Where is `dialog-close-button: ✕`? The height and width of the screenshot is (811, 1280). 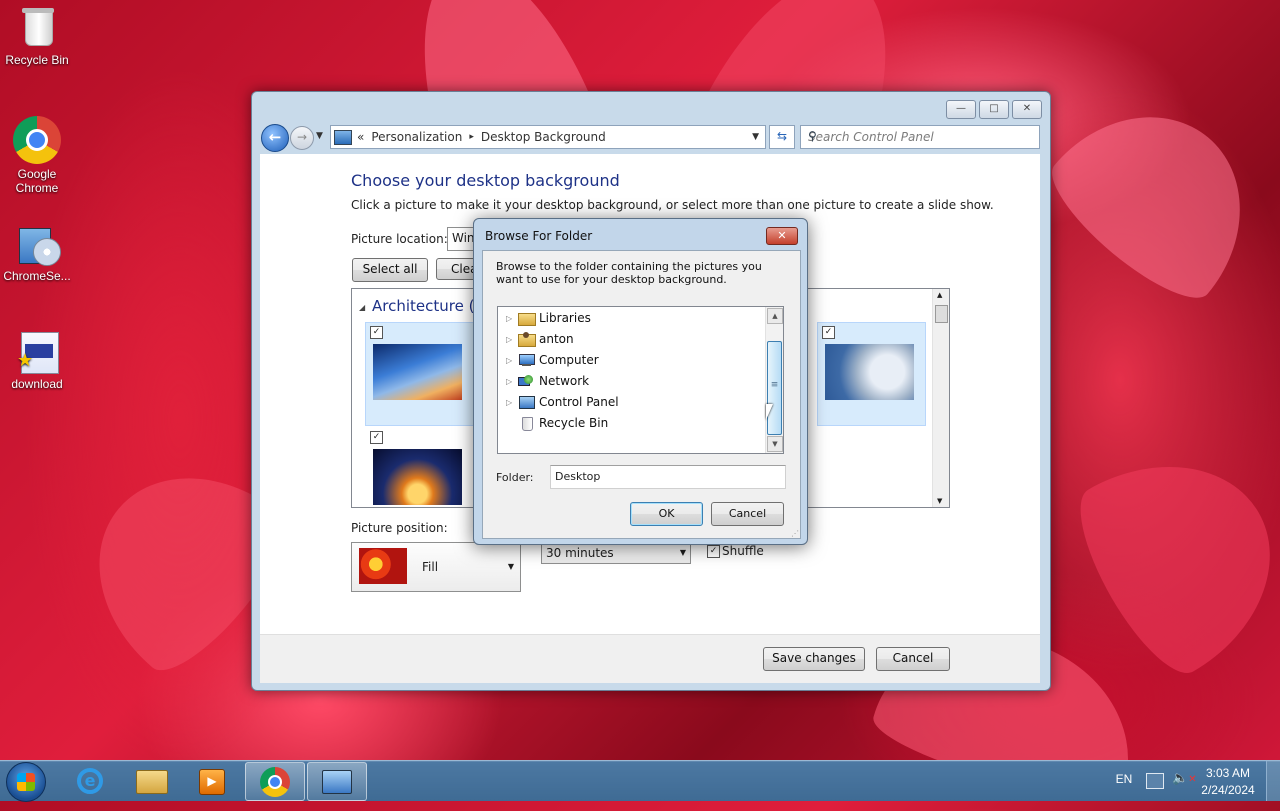 dialog-close-button: ✕ is located at coordinates (782, 236).